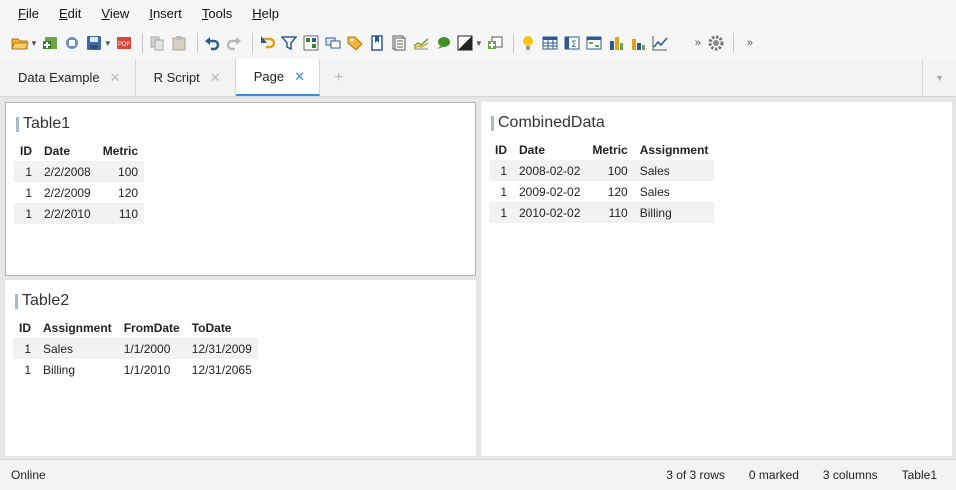 This screenshot has height=490, width=956. Describe the element at coordinates (495, 43) in the screenshot. I see `new-page-icon` at that location.